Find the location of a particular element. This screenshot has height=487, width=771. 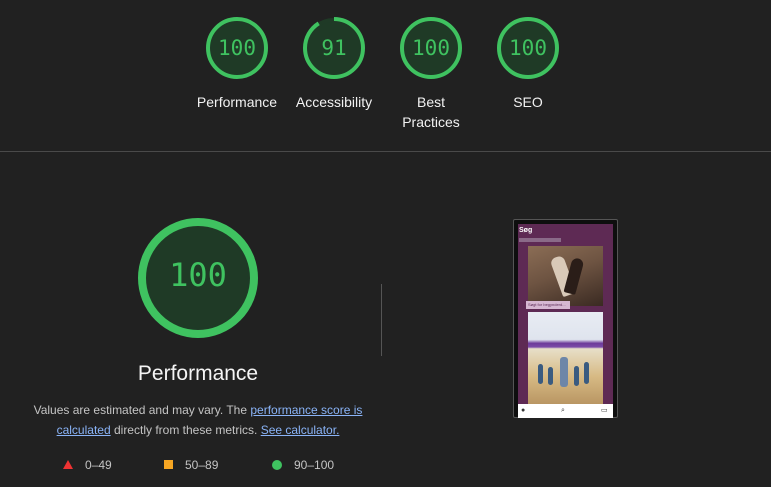

performance-title: Performance is located at coordinates (198, 373).